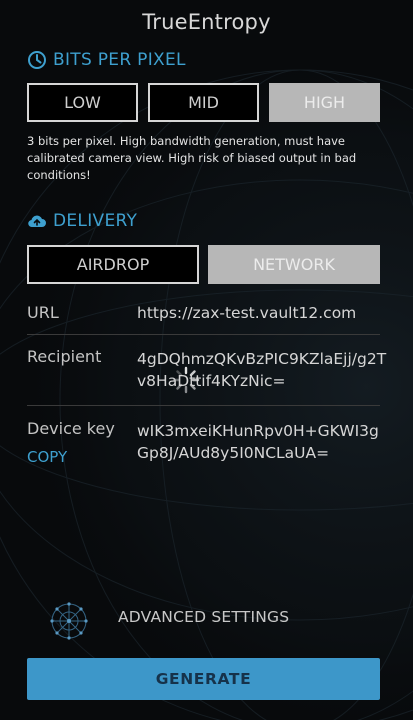 The height and width of the screenshot is (720, 413). What do you see at coordinates (37, 60) in the screenshot?
I see `clock-icon` at bounding box center [37, 60].